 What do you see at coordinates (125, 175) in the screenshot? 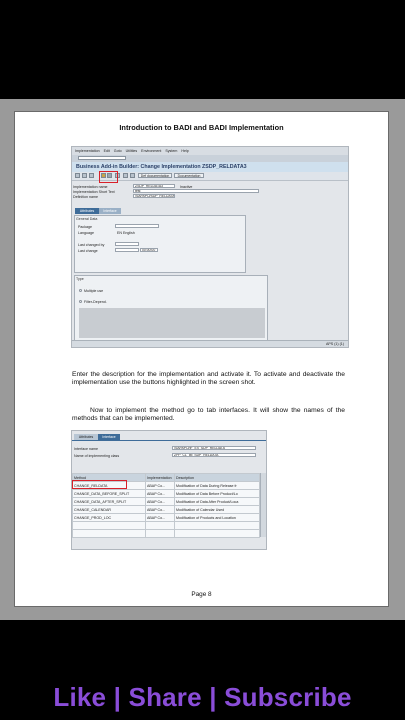
I see `print-icon` at bounding box center [125, 175].